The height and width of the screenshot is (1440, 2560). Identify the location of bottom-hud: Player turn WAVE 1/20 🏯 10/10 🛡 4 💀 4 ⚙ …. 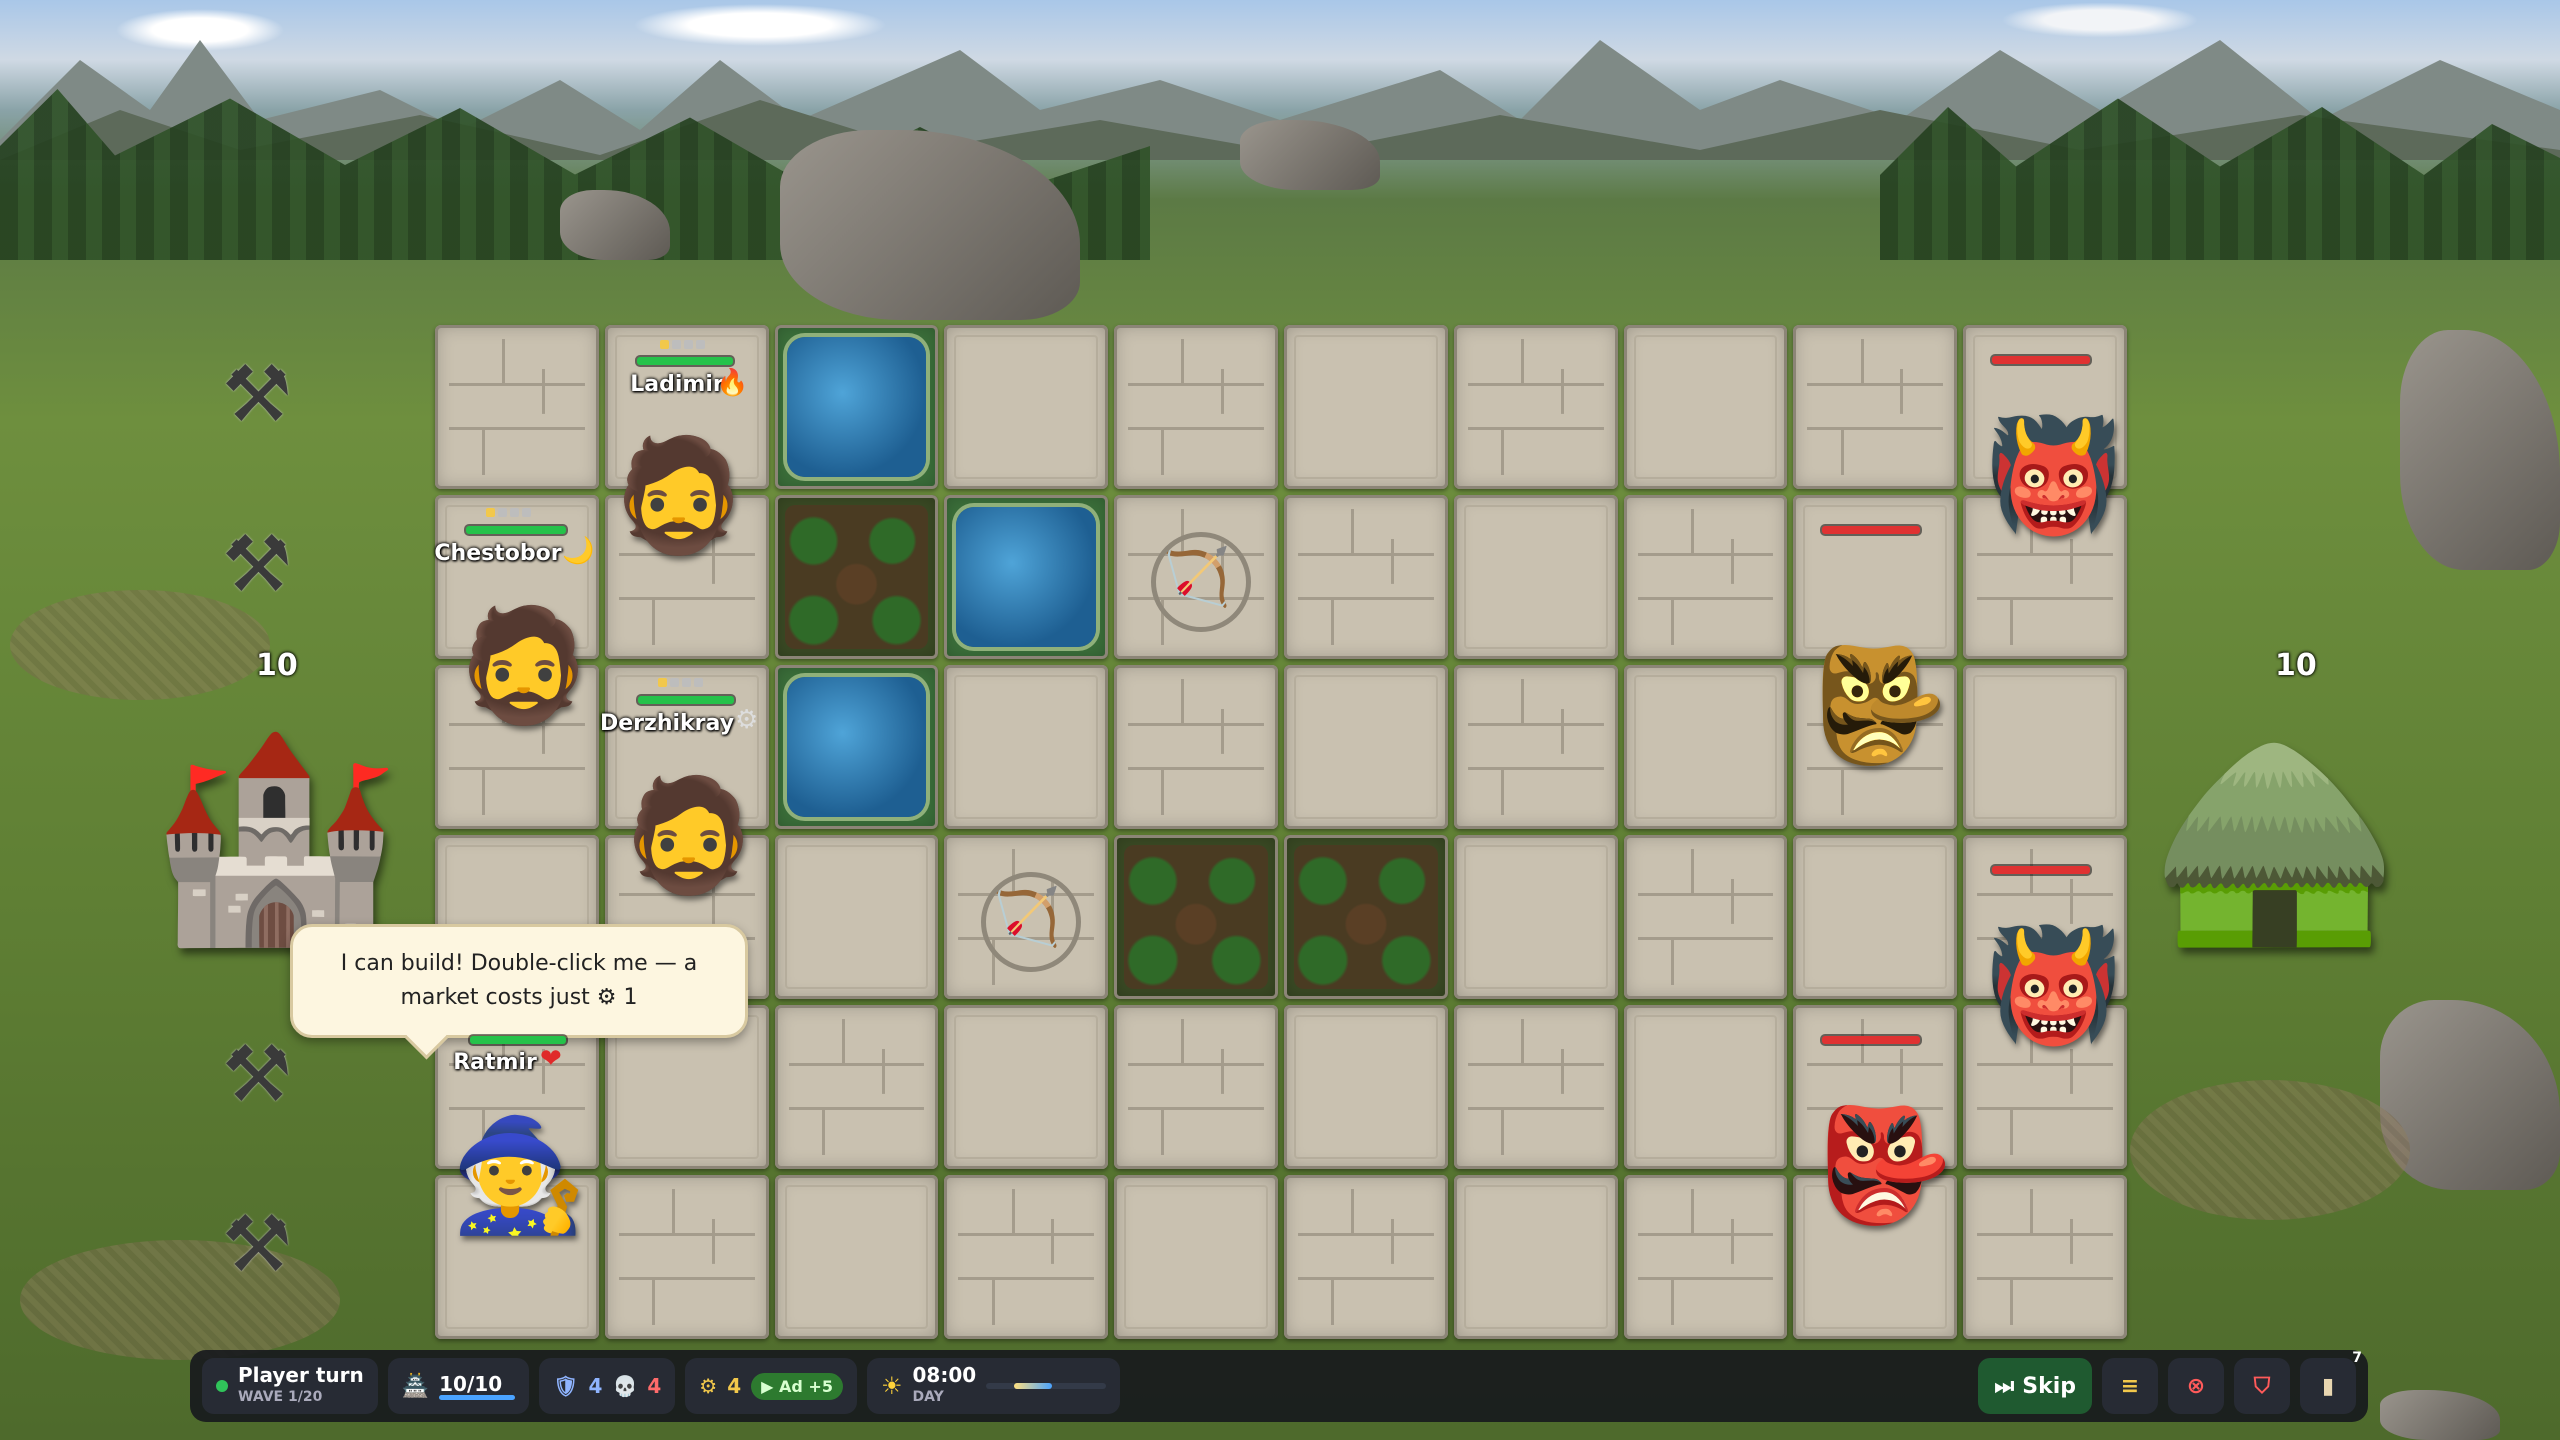
(1279, 1386).